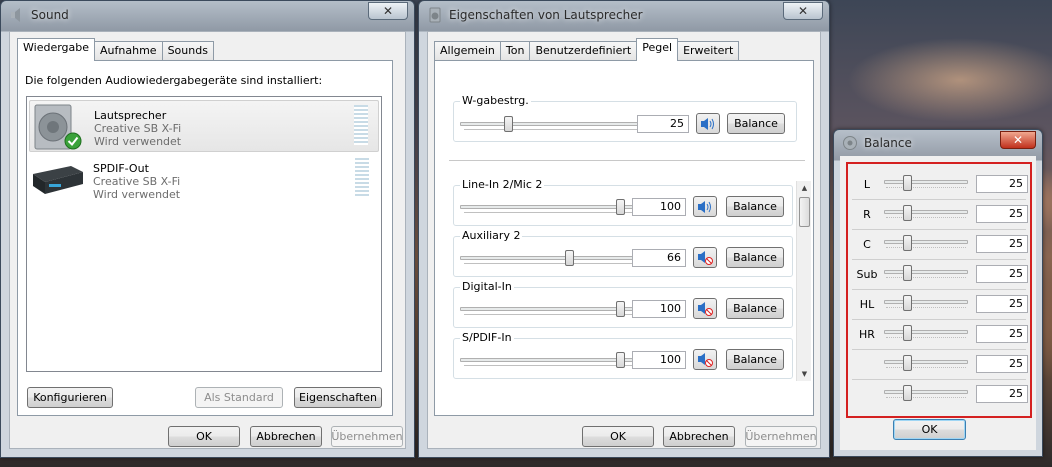 The image size is (1052, 467). I want to click on balance-ok-button: OK, so click(929, 429).